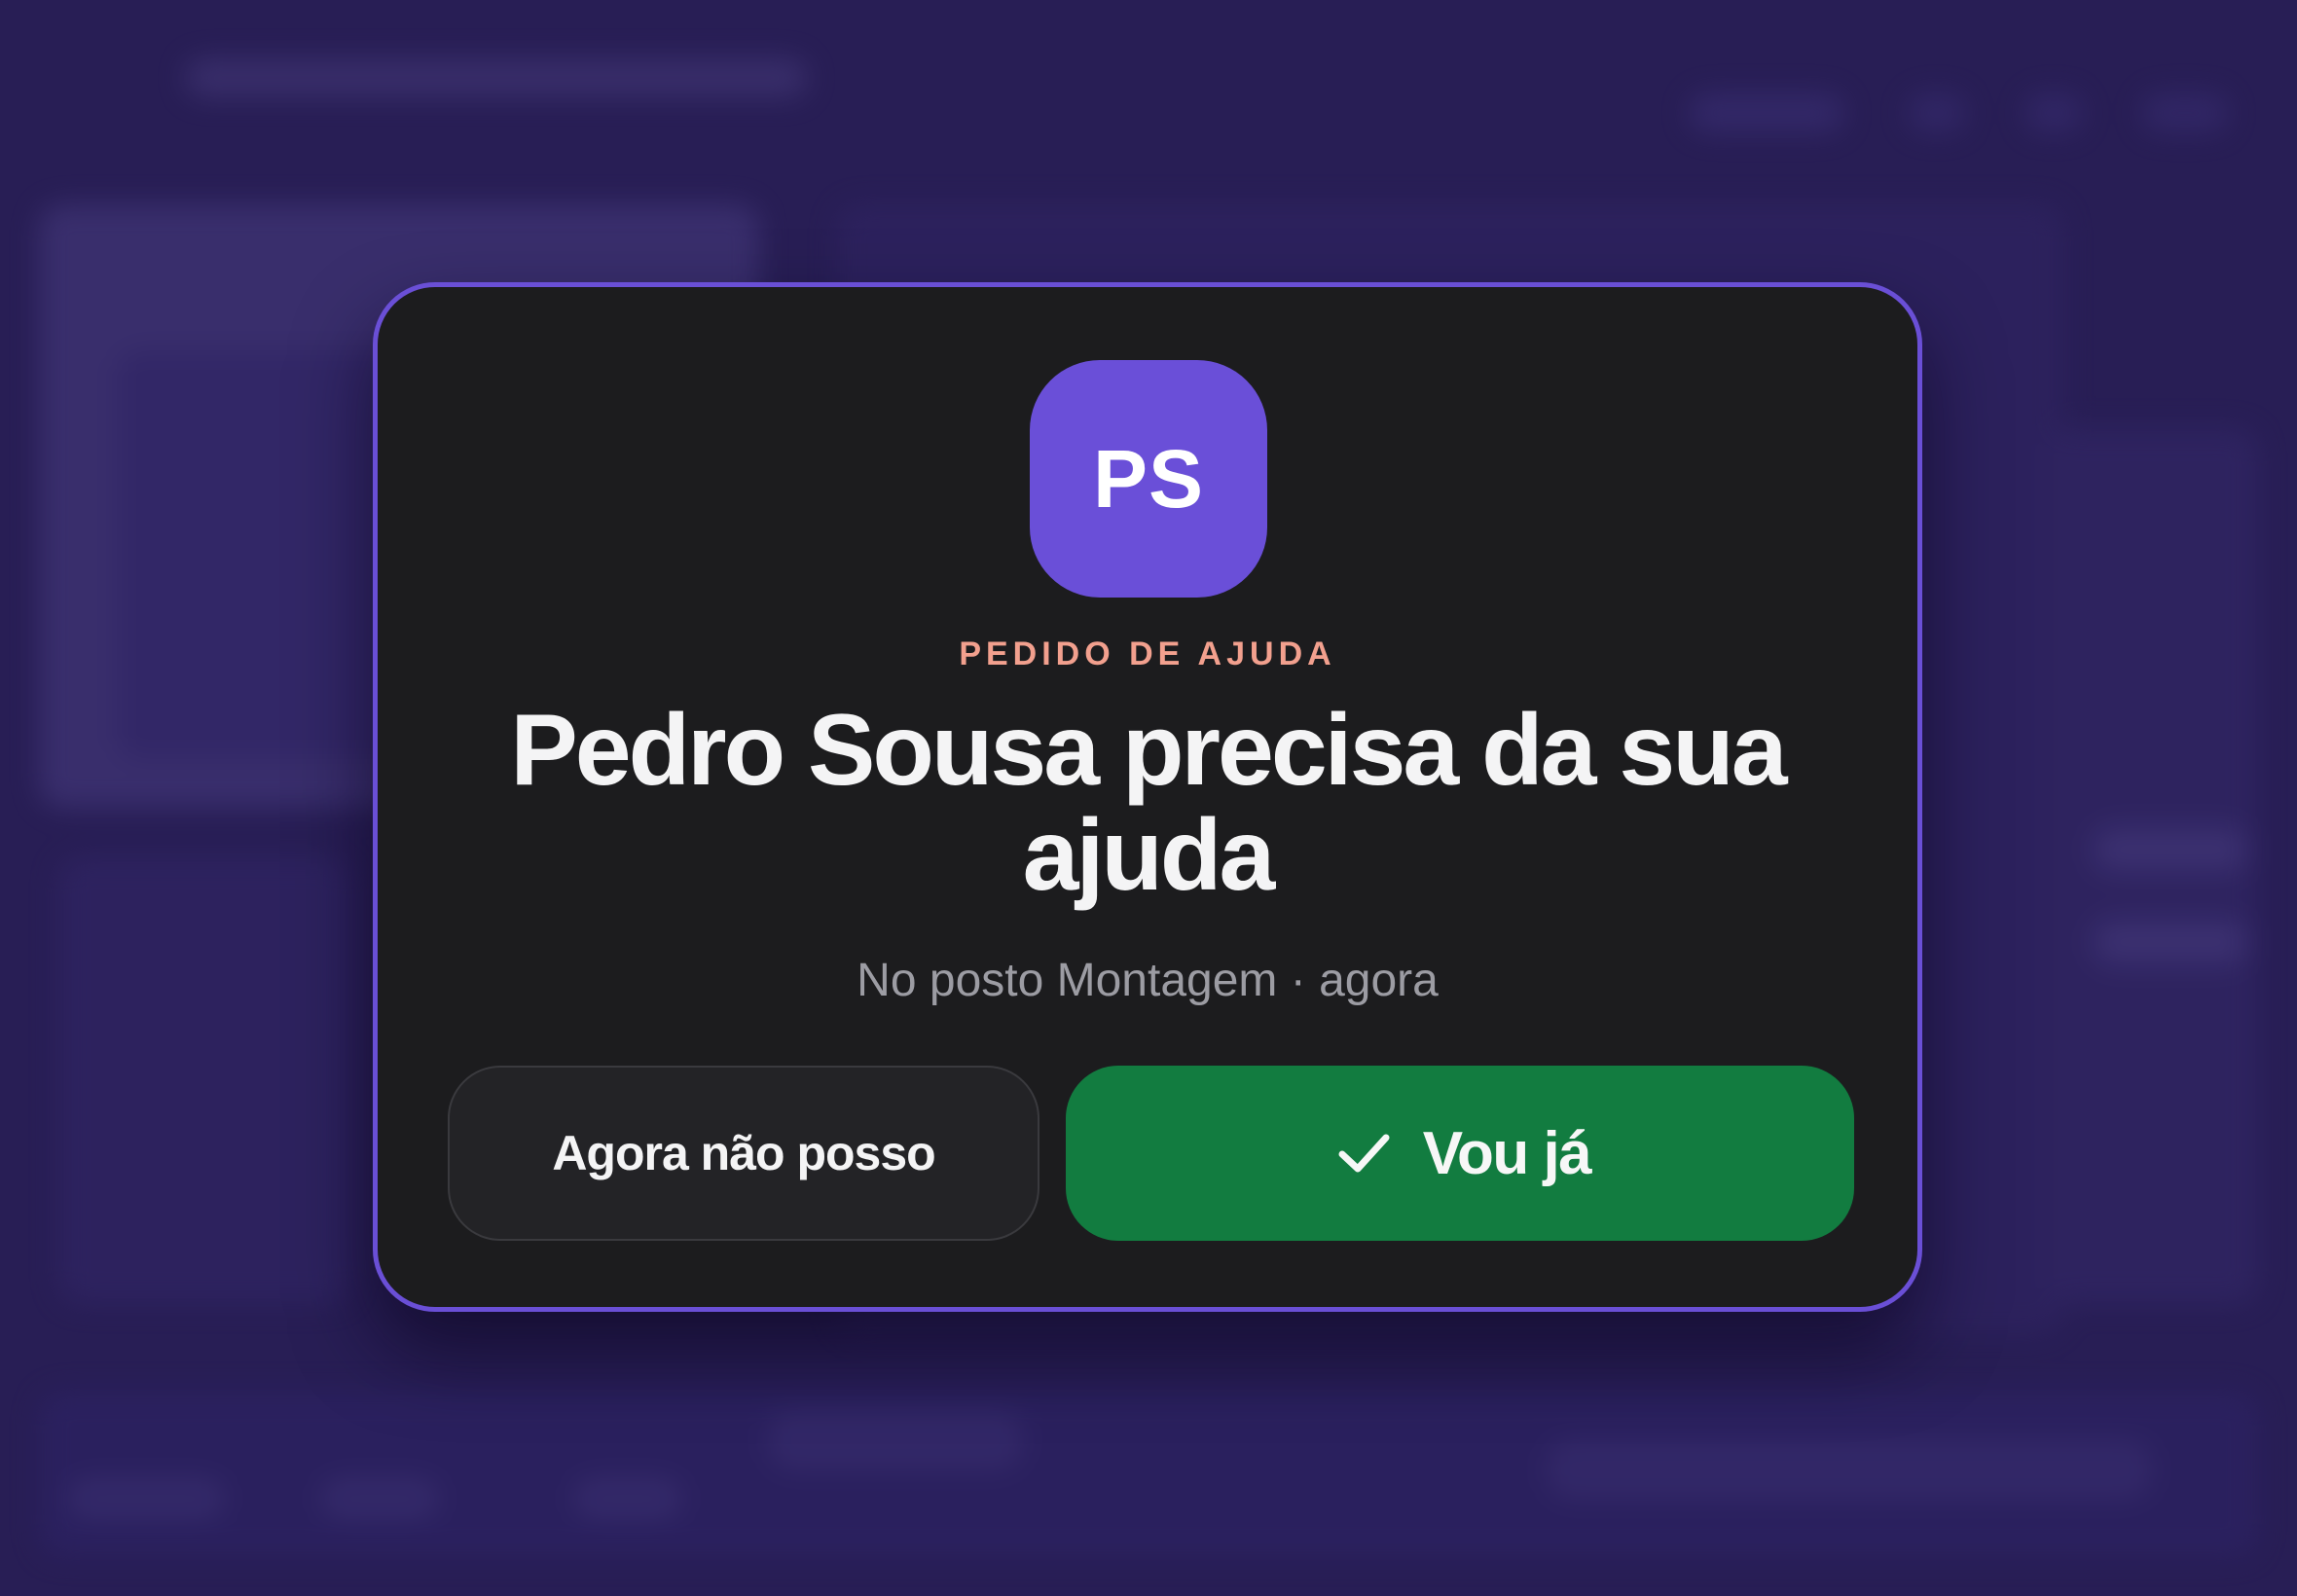 The image size is (2297, 1596). I want to click on accept-button: Vou já, so click(1460, 1154).